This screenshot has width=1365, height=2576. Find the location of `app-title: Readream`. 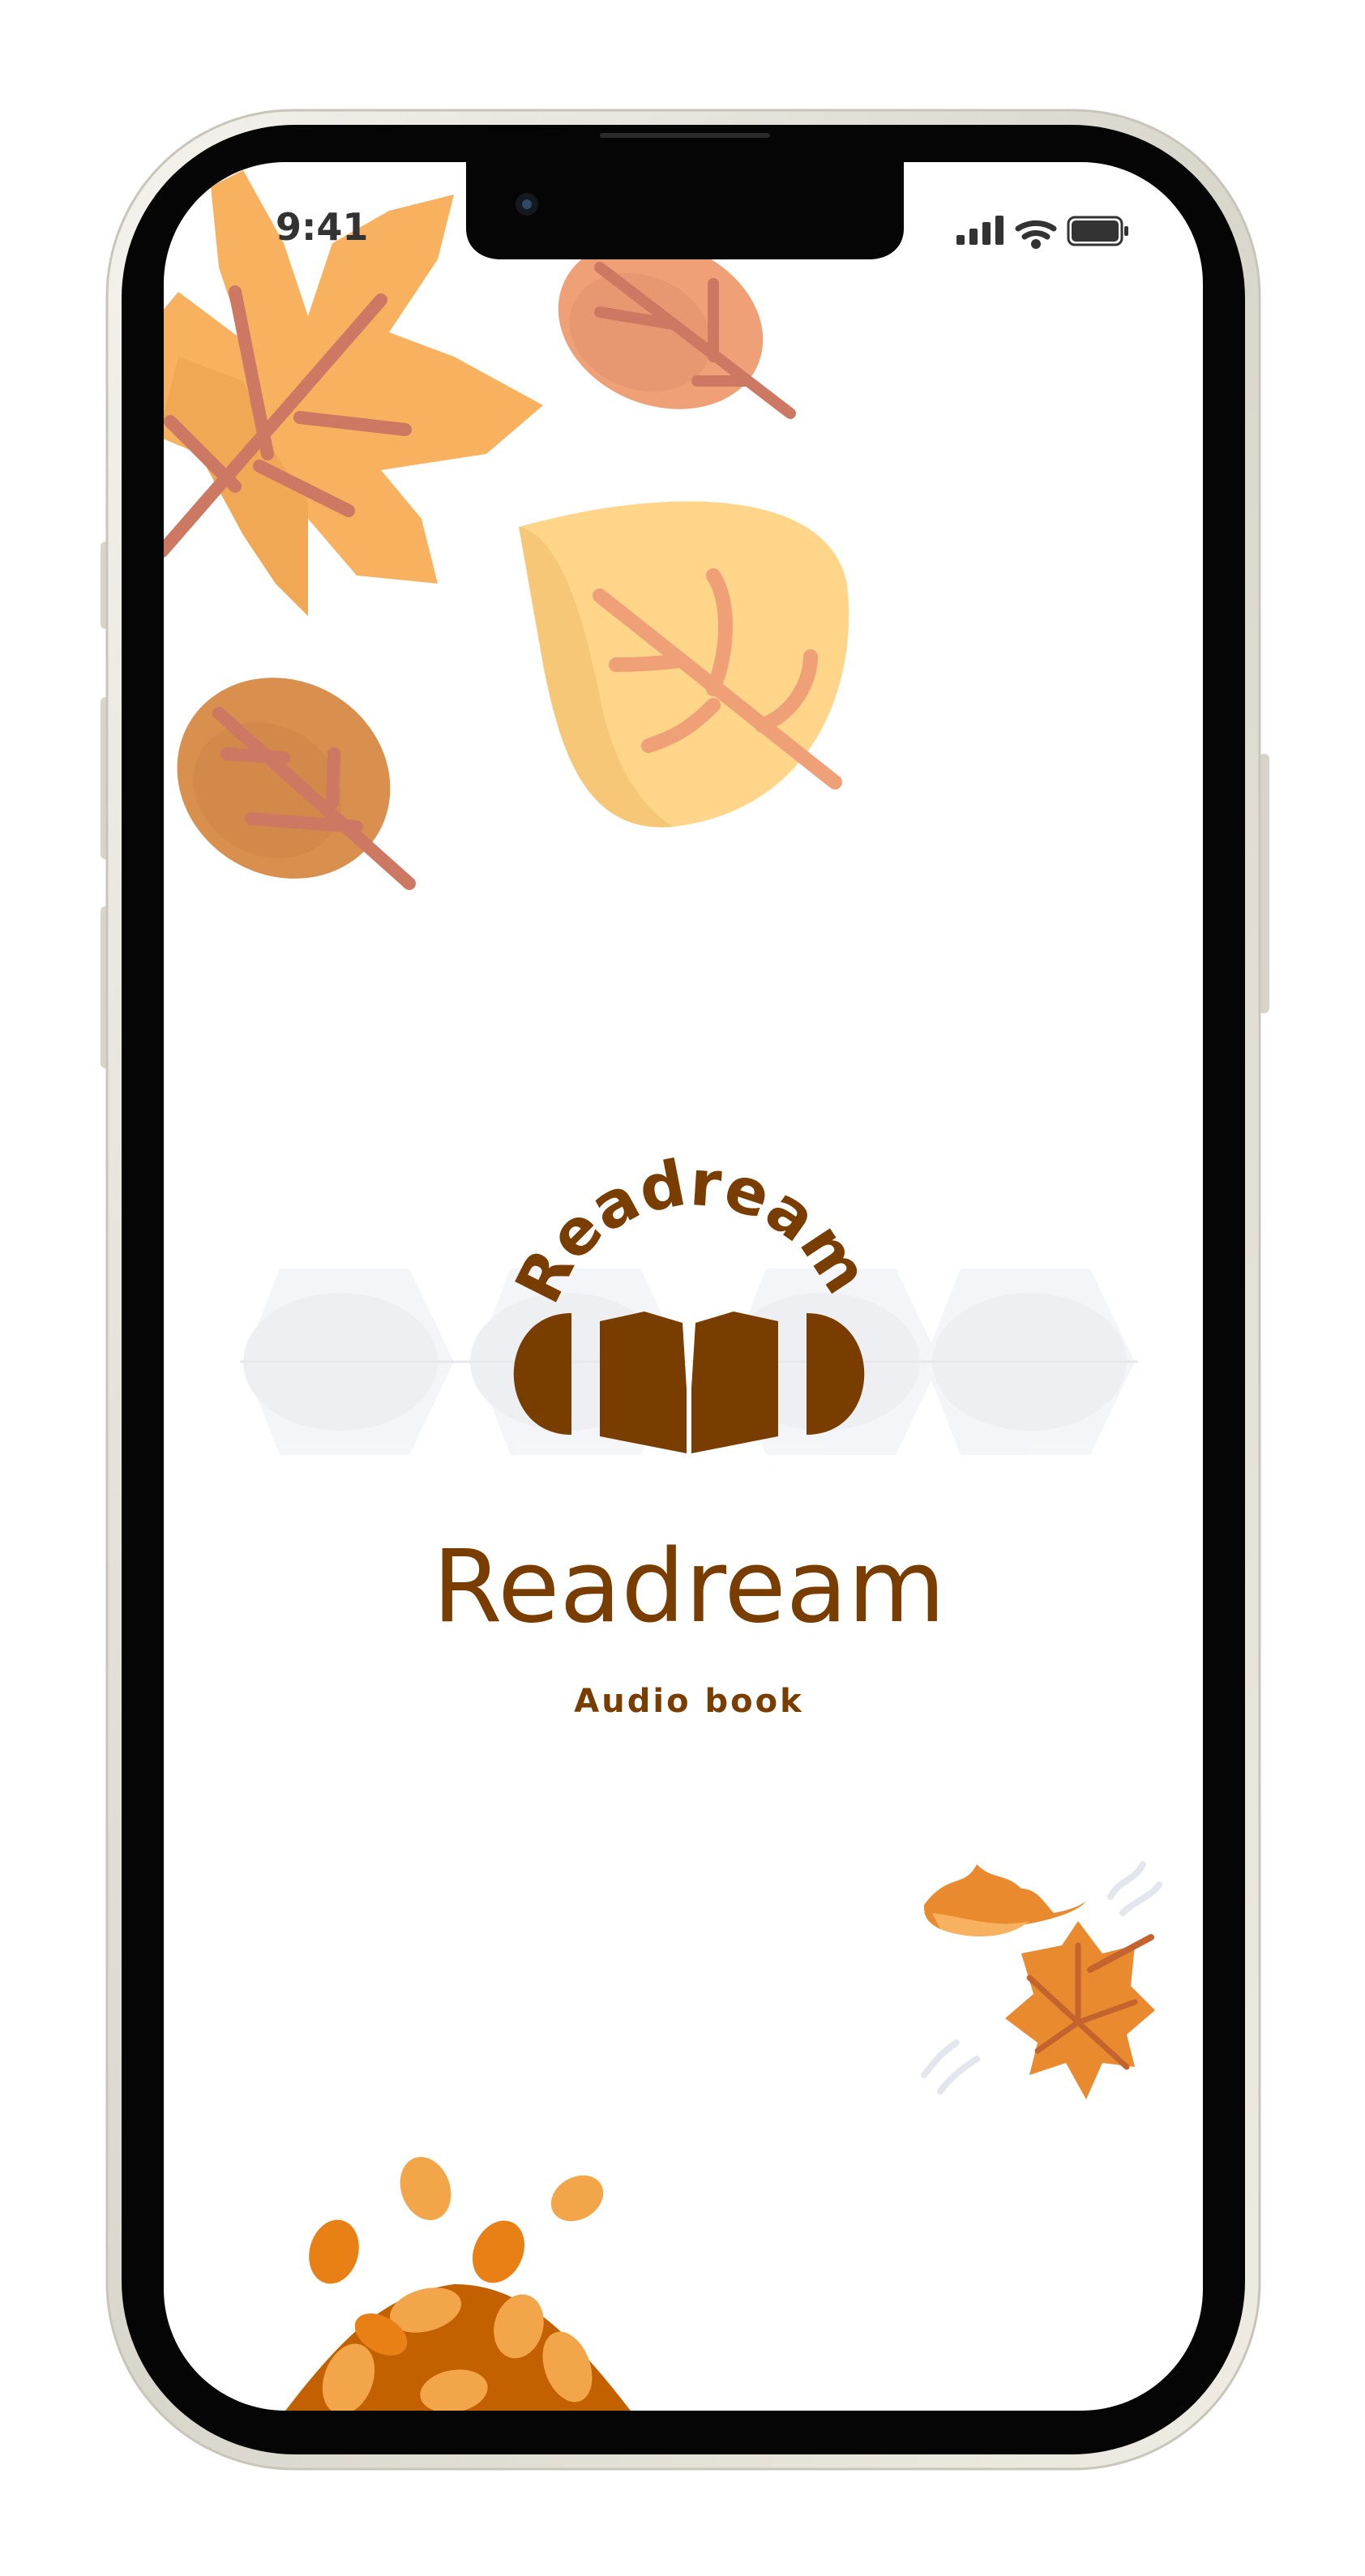

app-title: Readream is located at coordinates (689, 1587).